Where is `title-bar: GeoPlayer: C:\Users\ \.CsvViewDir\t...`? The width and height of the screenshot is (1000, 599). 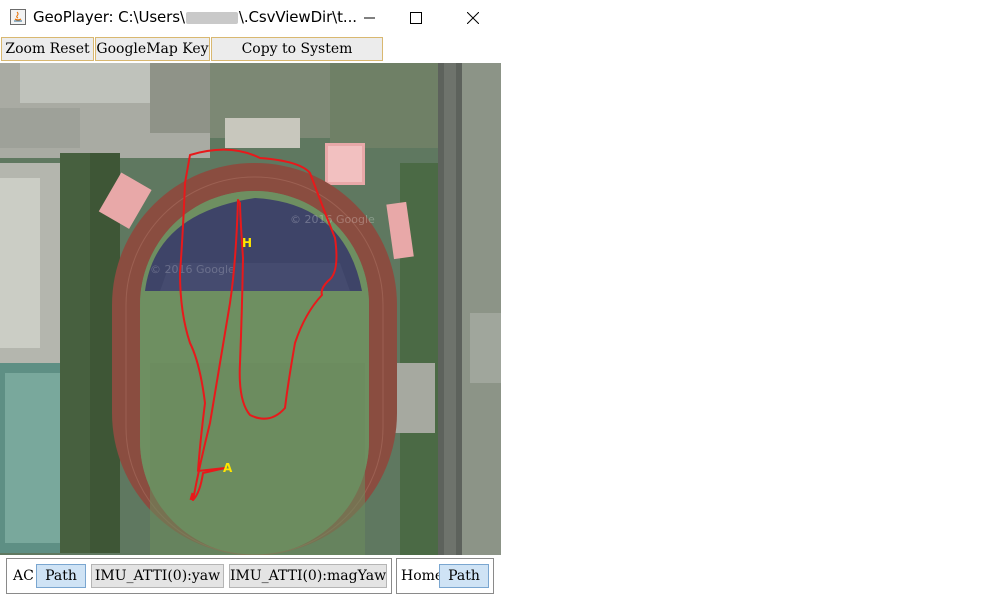 title-bar: GeoPlayer: C:\Users\ \.CsvViewDir\t... is located at coordinates (250, 18).